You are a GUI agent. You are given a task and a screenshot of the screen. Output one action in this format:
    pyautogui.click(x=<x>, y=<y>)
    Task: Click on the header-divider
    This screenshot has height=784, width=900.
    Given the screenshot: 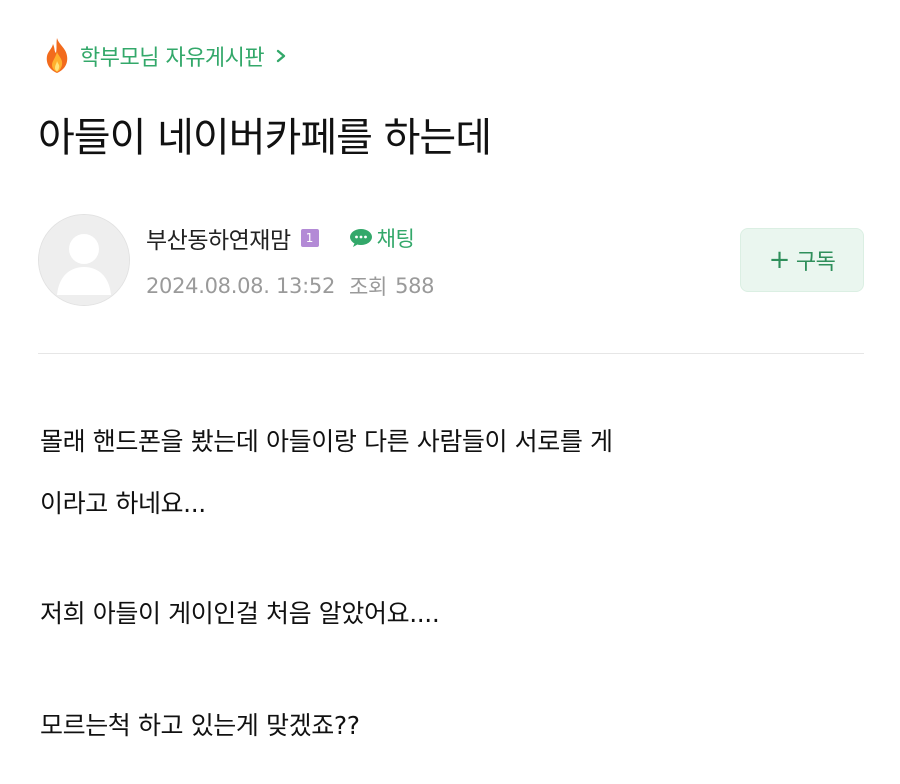 What is the action you would take?
    pyautogui.click(x=451, y=353)
    